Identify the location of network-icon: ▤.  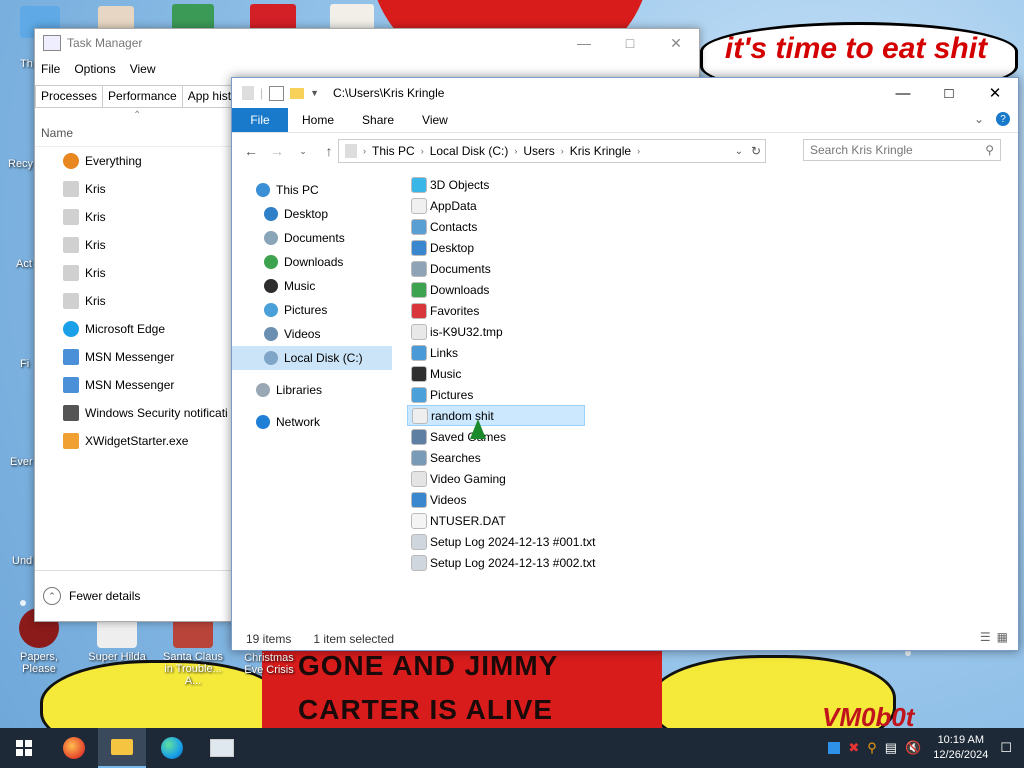
(891, 748).